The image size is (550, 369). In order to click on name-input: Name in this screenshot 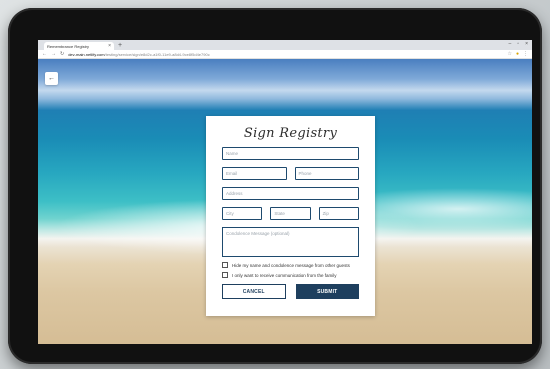, I will do `click(290, 153)`.